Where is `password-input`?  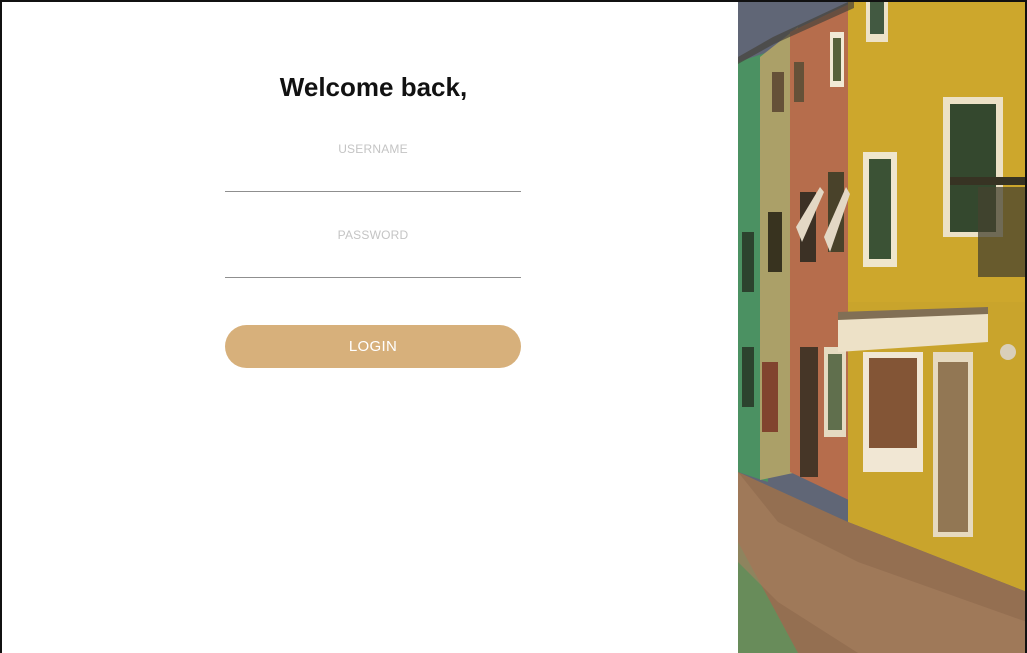 password-input is located at coordinates (373, 267).